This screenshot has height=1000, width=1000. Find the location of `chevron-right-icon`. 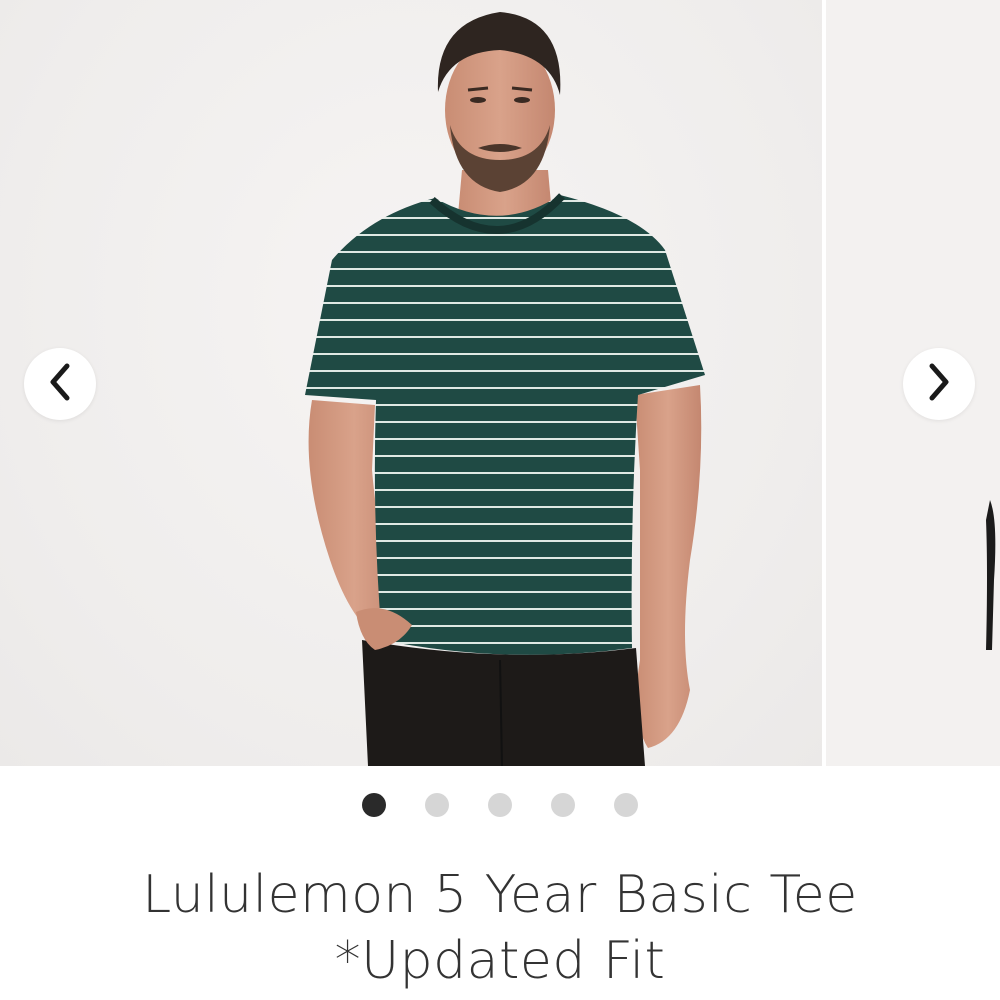

chevron-right-icon is located at coordinates (939, 384).